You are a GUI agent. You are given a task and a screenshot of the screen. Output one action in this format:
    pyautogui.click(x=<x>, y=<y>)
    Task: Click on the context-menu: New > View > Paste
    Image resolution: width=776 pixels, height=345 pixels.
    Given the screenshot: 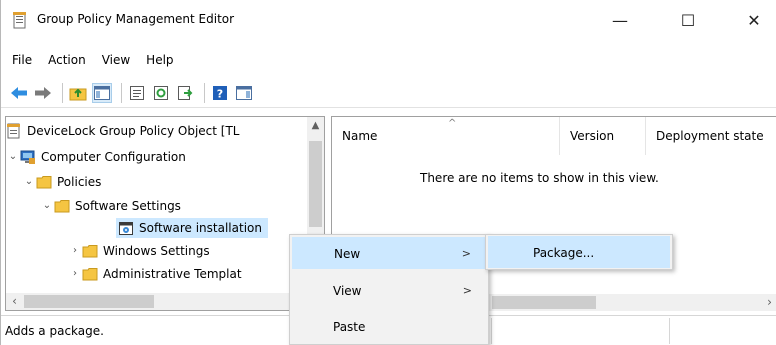 What is the action you would take?
    pyautogui.click(x=389, y=289)
    